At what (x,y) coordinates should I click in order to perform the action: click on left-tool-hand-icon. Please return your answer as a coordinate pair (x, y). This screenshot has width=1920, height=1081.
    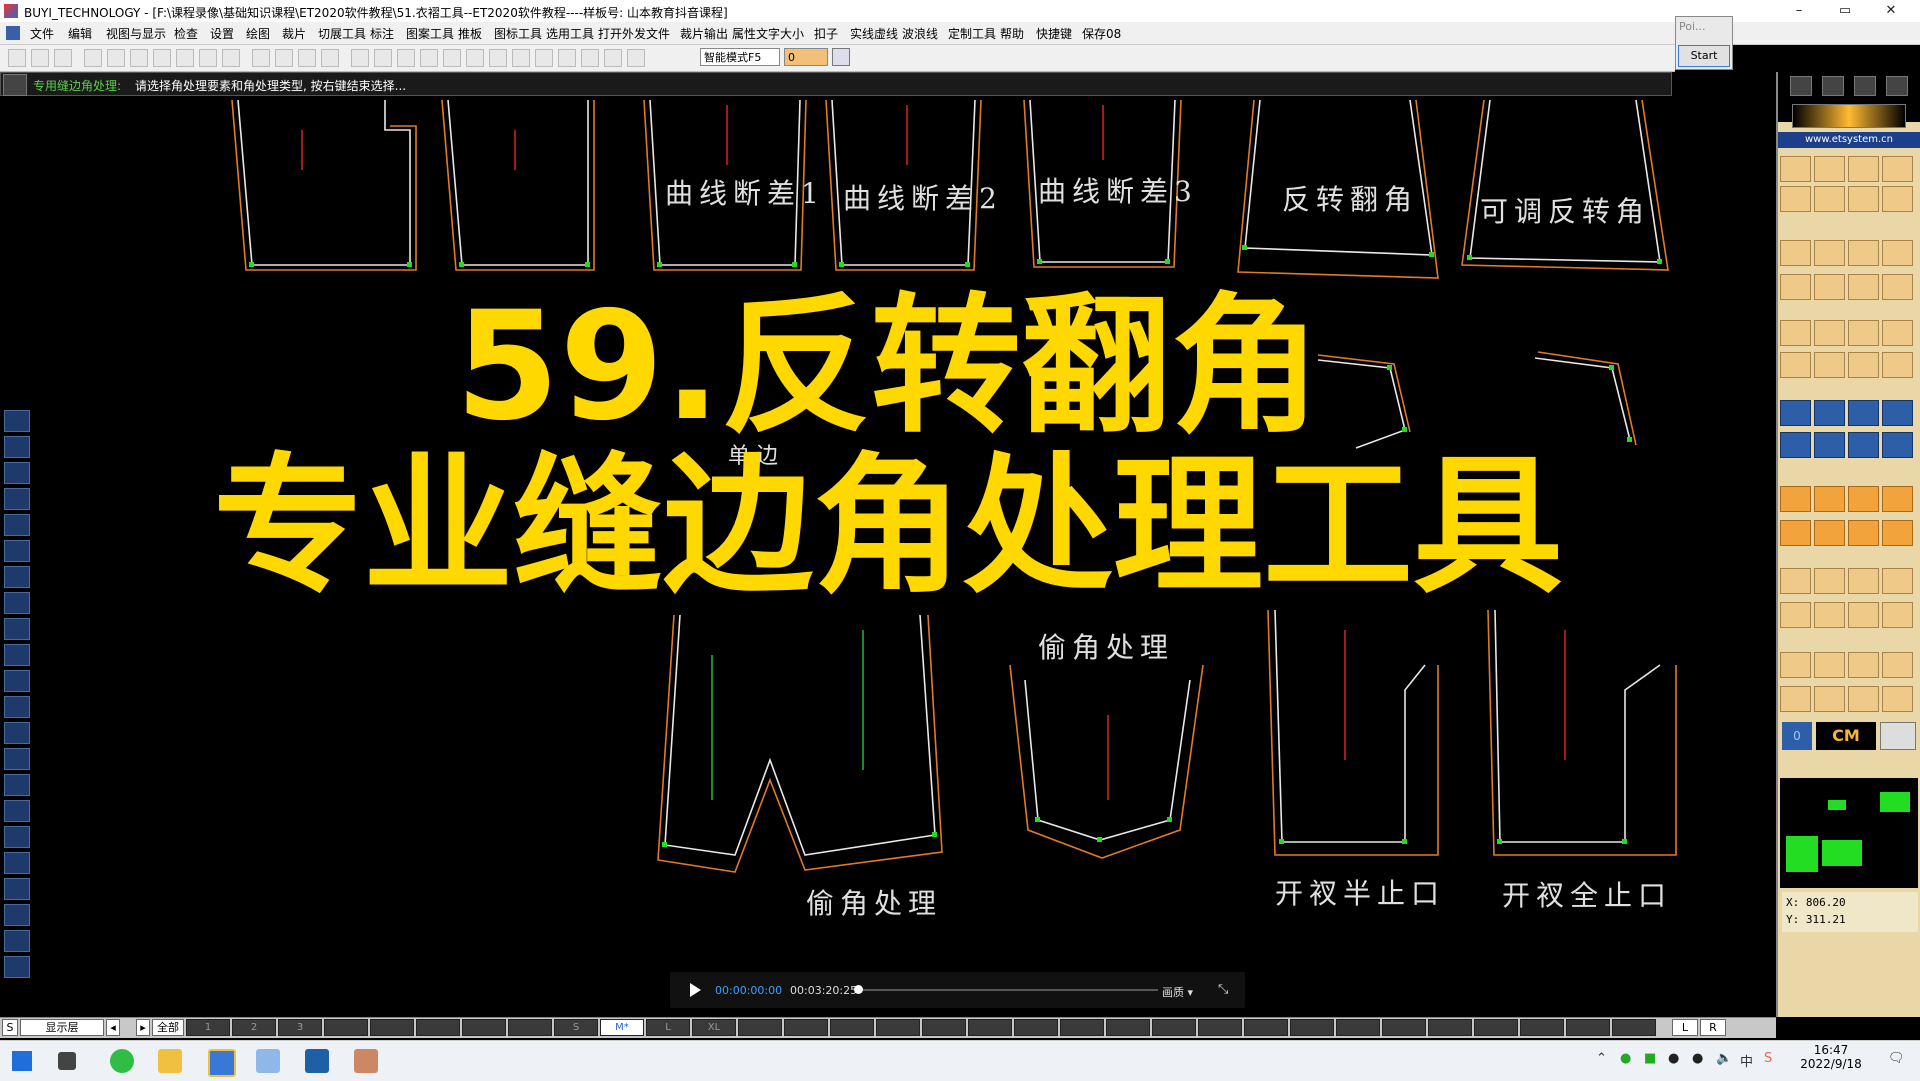
    Looking at the image, I should click on (17, 967).